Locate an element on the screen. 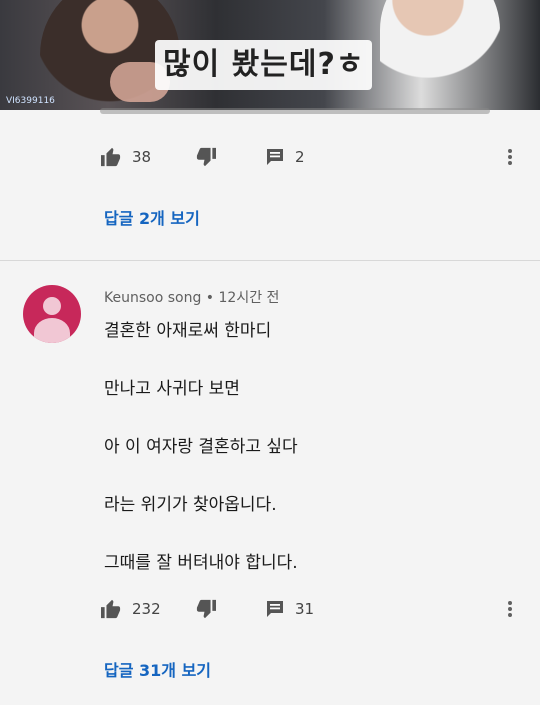  comment-line: 결혼한 아재로써 한마디 is located at coordinates (188, 331).